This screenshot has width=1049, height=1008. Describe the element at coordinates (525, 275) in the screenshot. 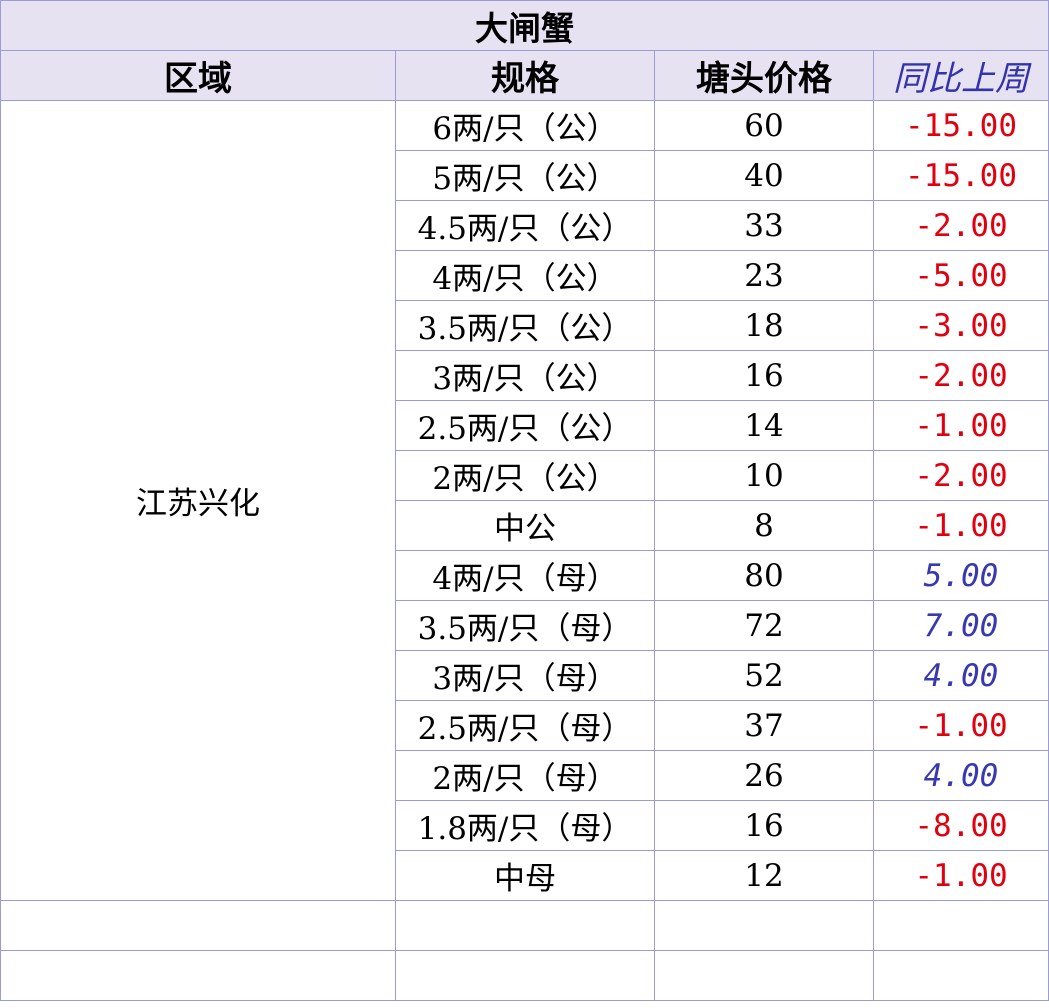

I see `spec-cell: 4两/只（公）` at that location.